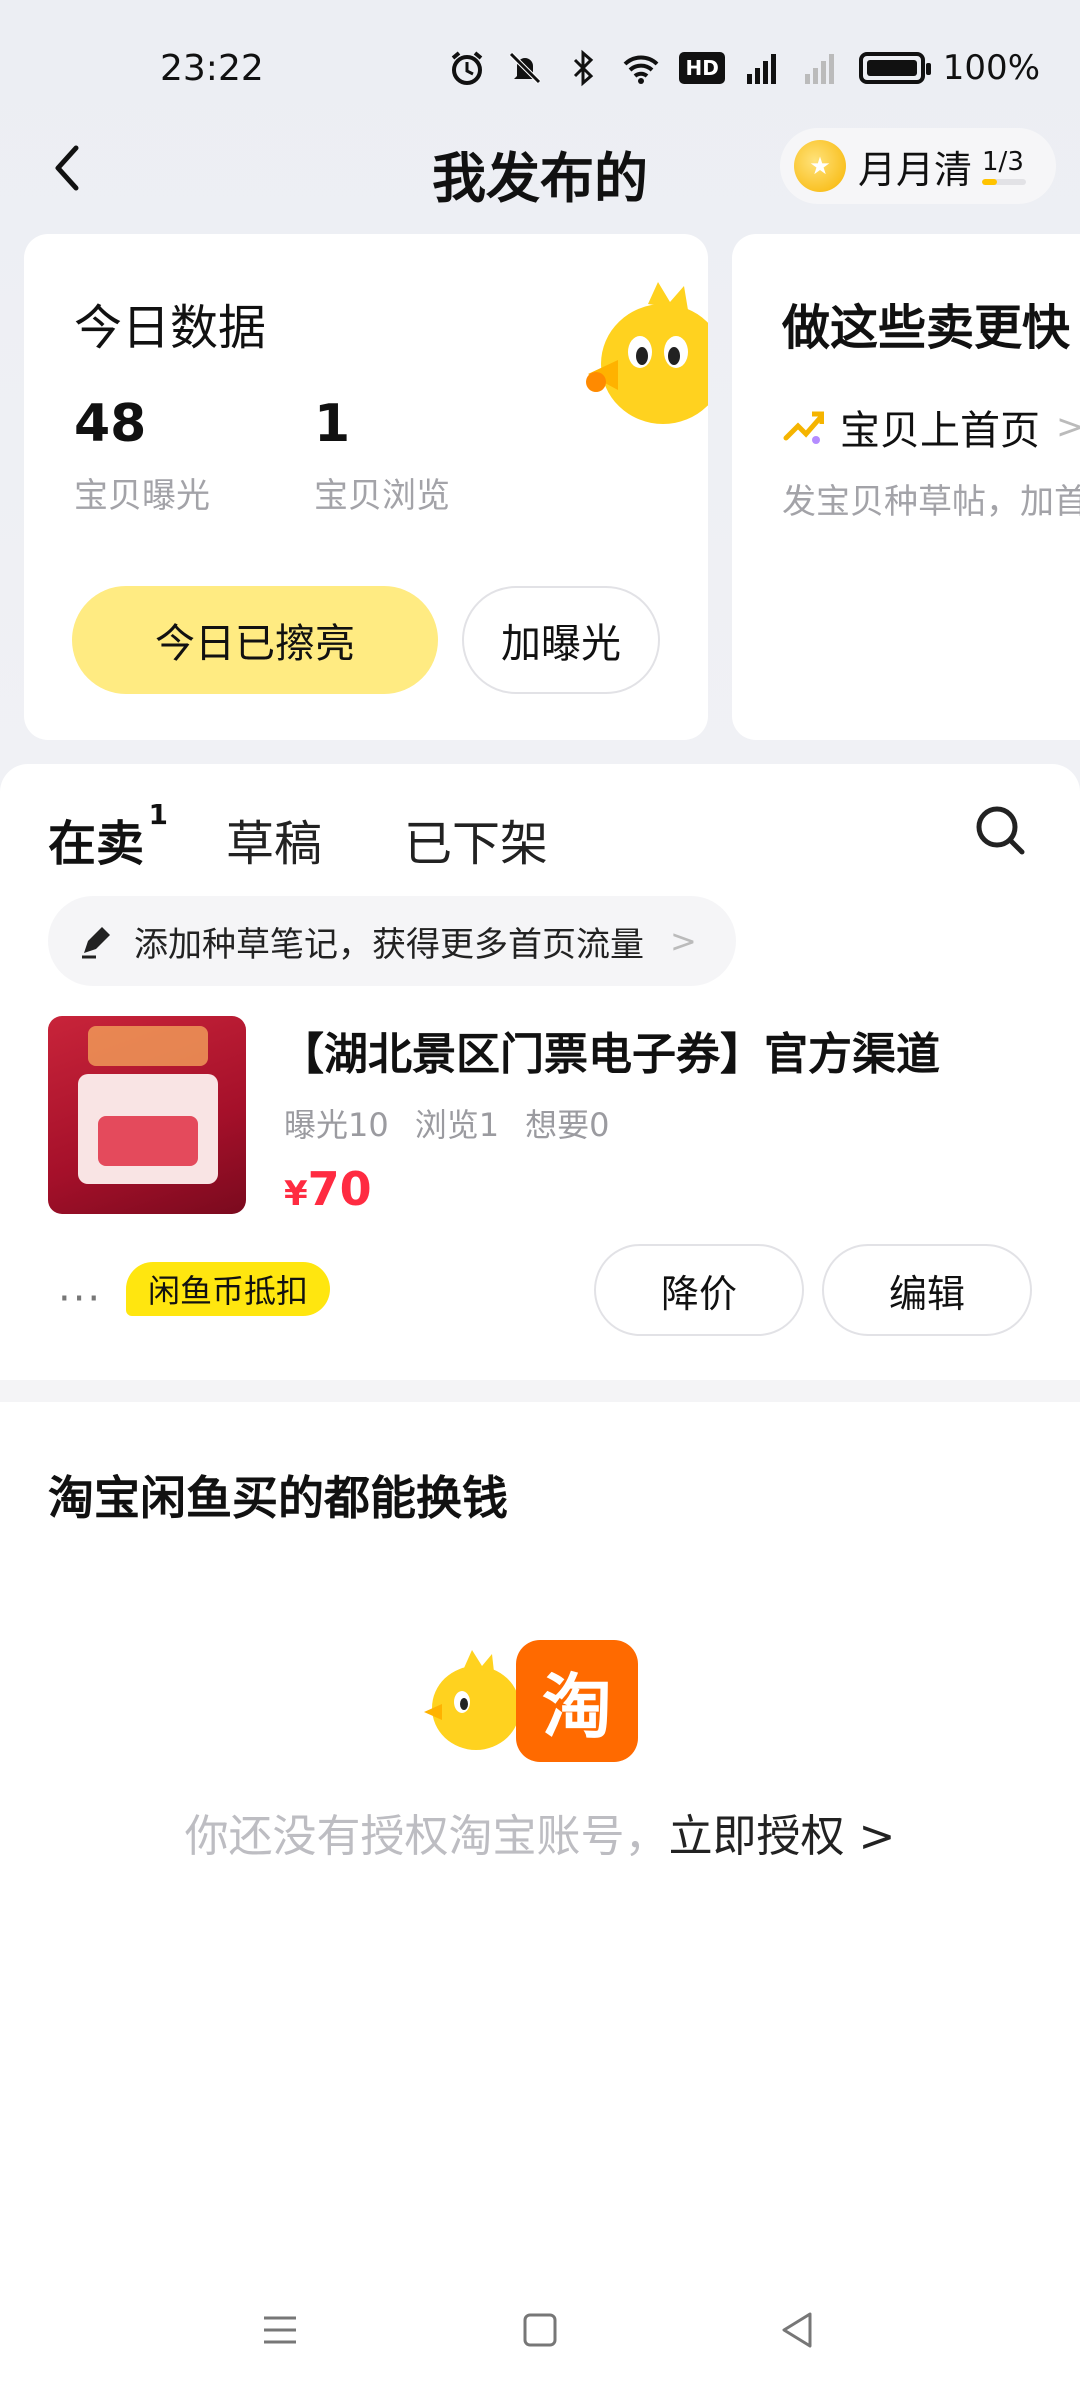 The image size is (1080, 2400). Describe the element at coordinates (540, 170) in the screenshot. I see `header: 我发布的 ★ 月月清 1/3` at that location.